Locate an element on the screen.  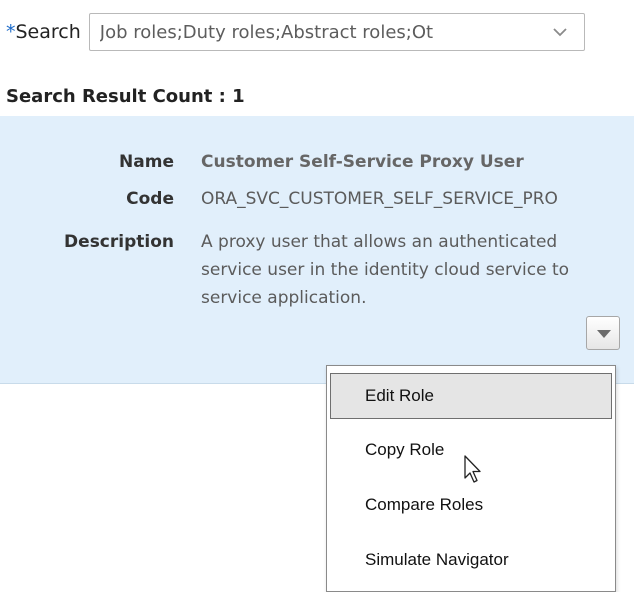
row-actions-button is located at coordinates (603, 333).